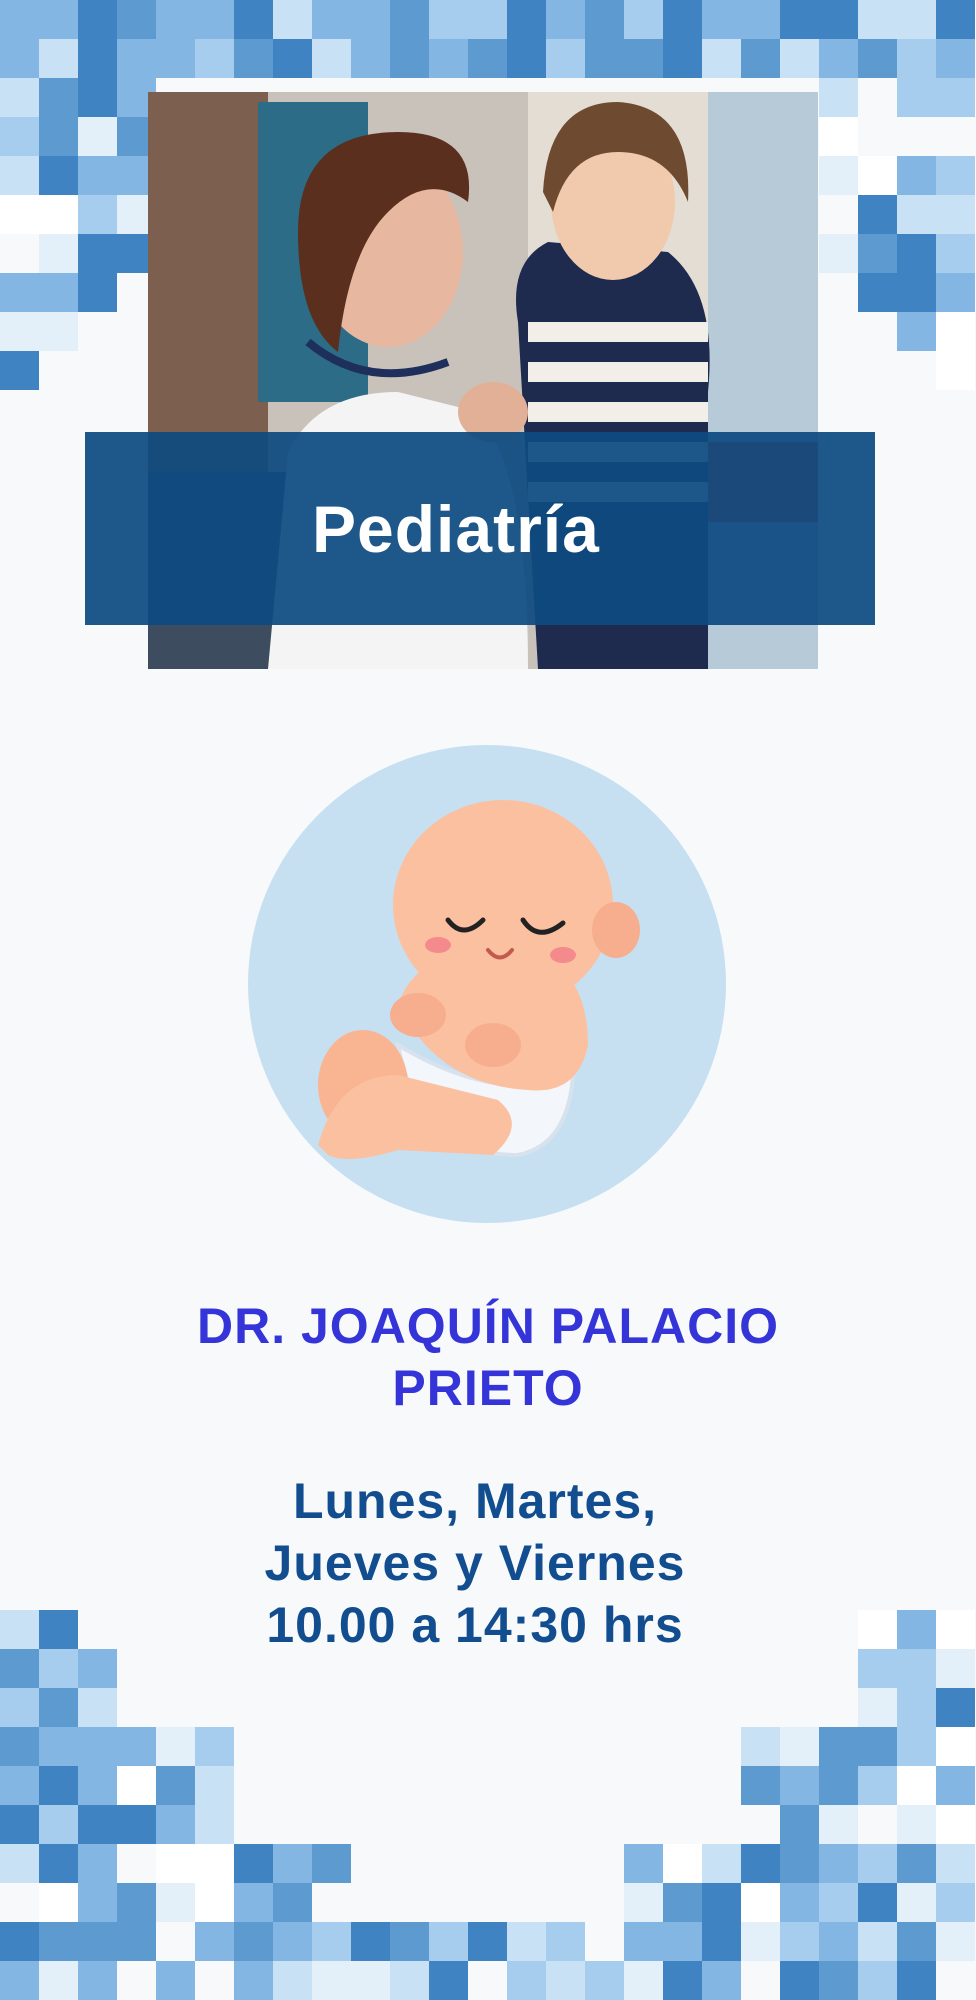 The image size is (976, 2000). I want to click on title-banner: Pediatría, so click(480, 528).